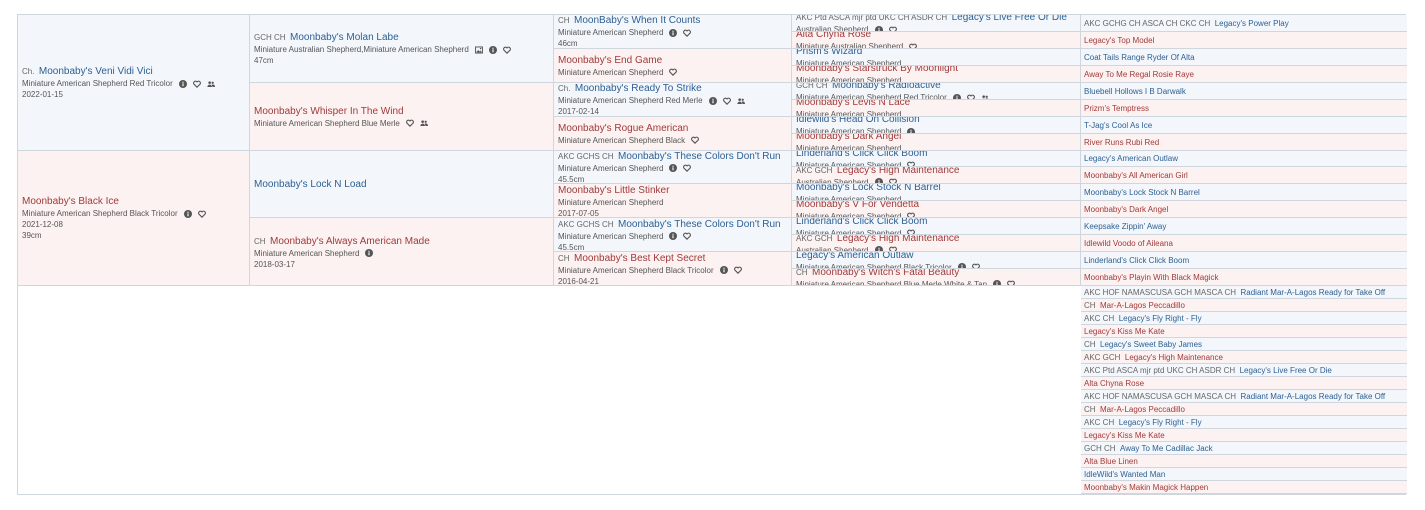 This screenshot has height=510, width=1425. I want to click on dog-name-link: River Runs Rubi Red, so click(1121, 142).